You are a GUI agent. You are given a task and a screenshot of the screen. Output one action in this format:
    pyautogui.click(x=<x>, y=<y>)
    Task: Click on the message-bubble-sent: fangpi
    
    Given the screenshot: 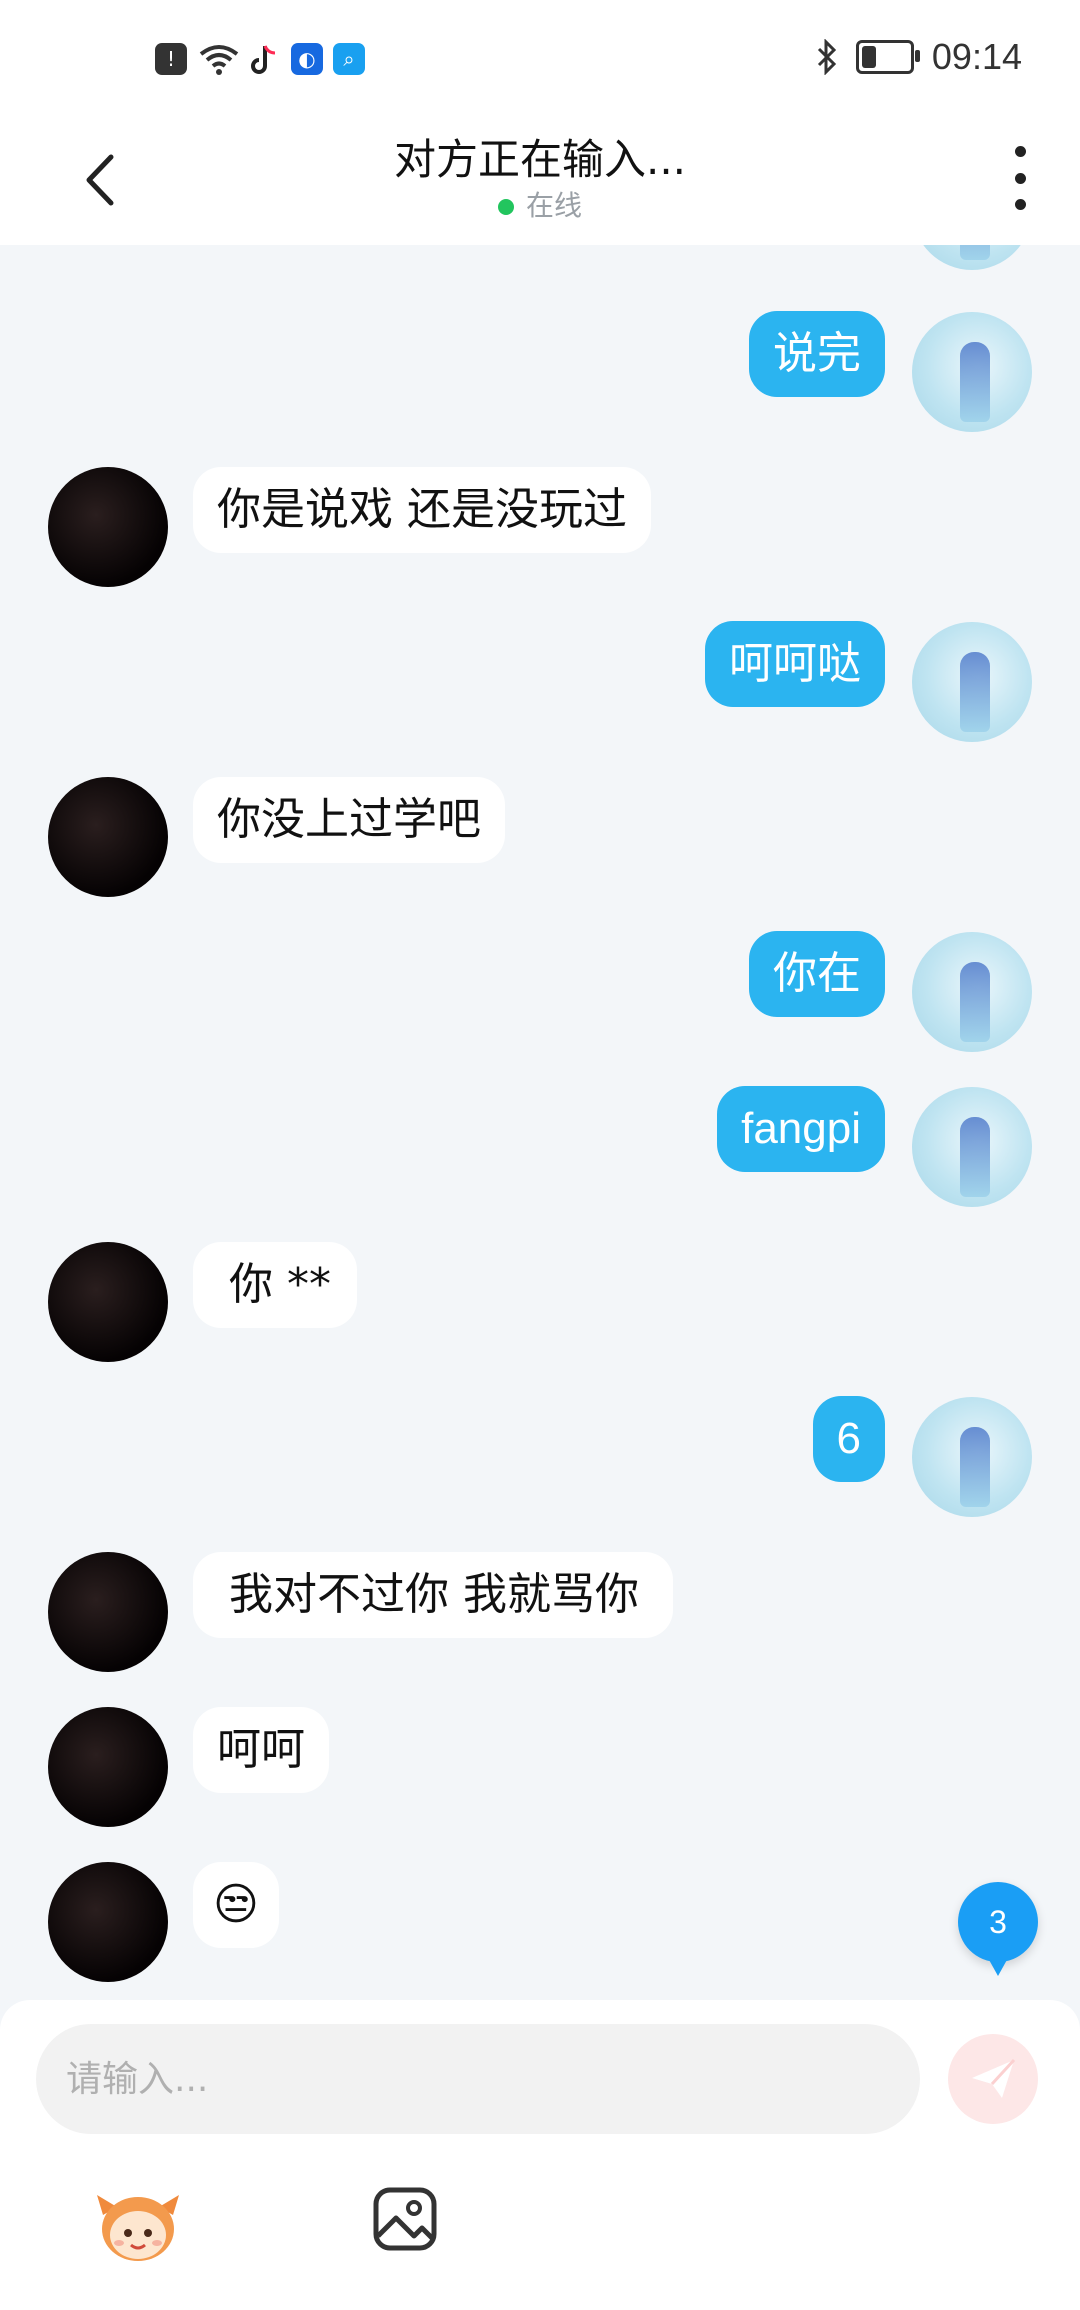 What is the action you would take?
    pyautogui.click(x=801, y=1129)
    